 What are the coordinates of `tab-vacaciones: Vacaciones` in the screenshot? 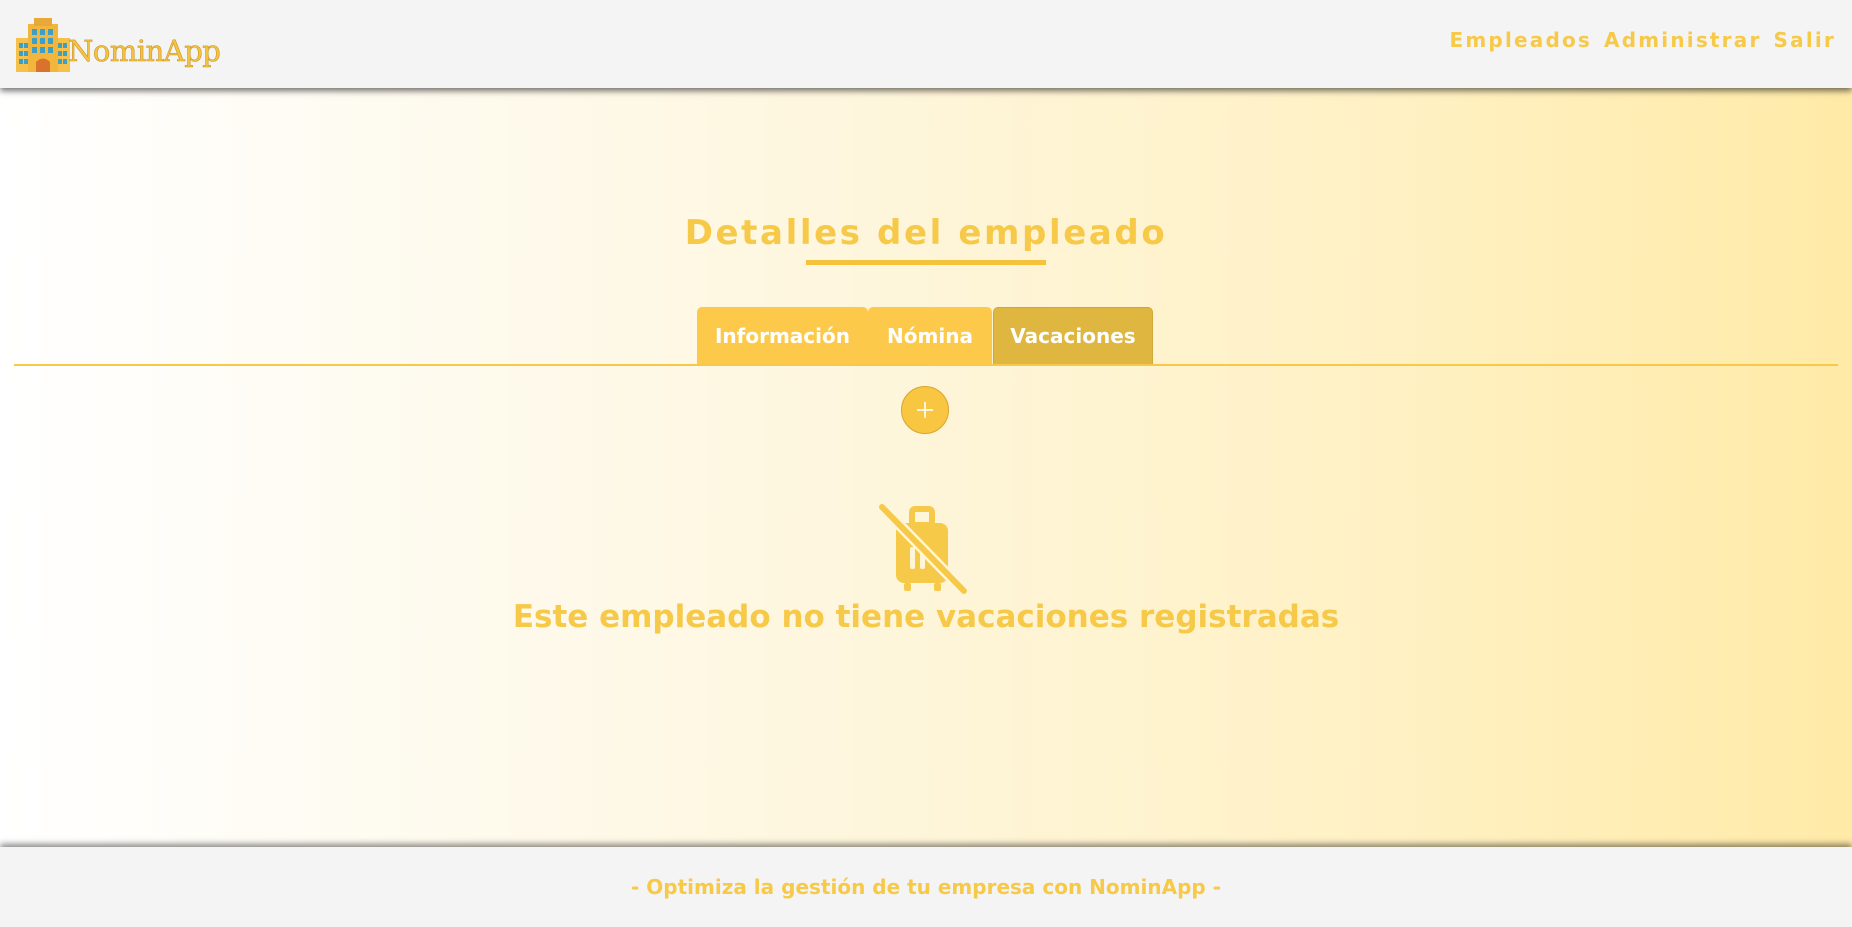 It's located at (1073, 335).